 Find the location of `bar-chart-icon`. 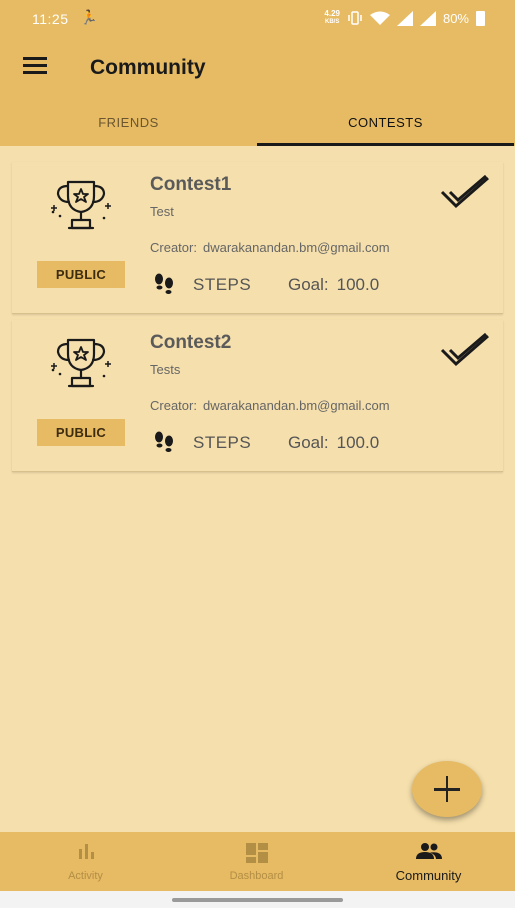

bar-chart-icon is located at coordinates (86, 851).